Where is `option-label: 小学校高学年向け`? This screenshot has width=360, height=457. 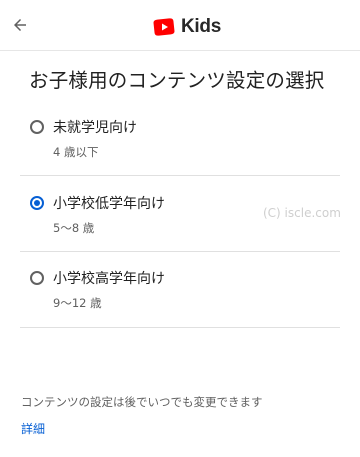 option-label: 小学校高学年向け is located at coordinates (109, 279).